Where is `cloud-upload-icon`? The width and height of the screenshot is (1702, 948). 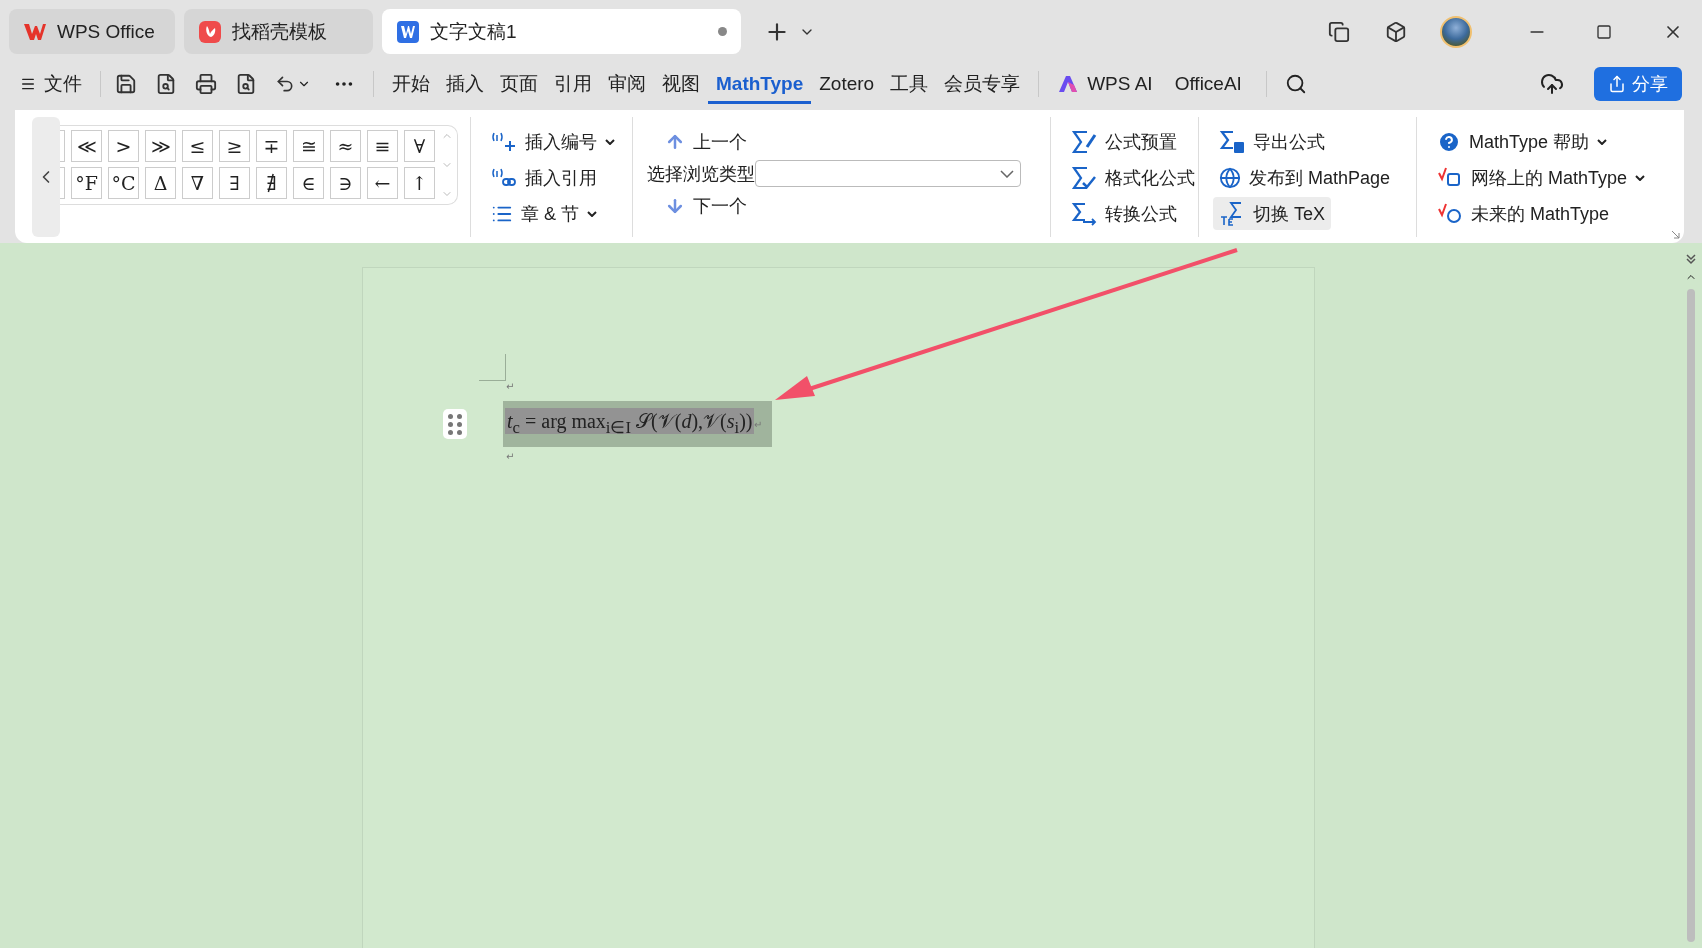 cloud-upload-icon is located at coordinates (1552, 83).